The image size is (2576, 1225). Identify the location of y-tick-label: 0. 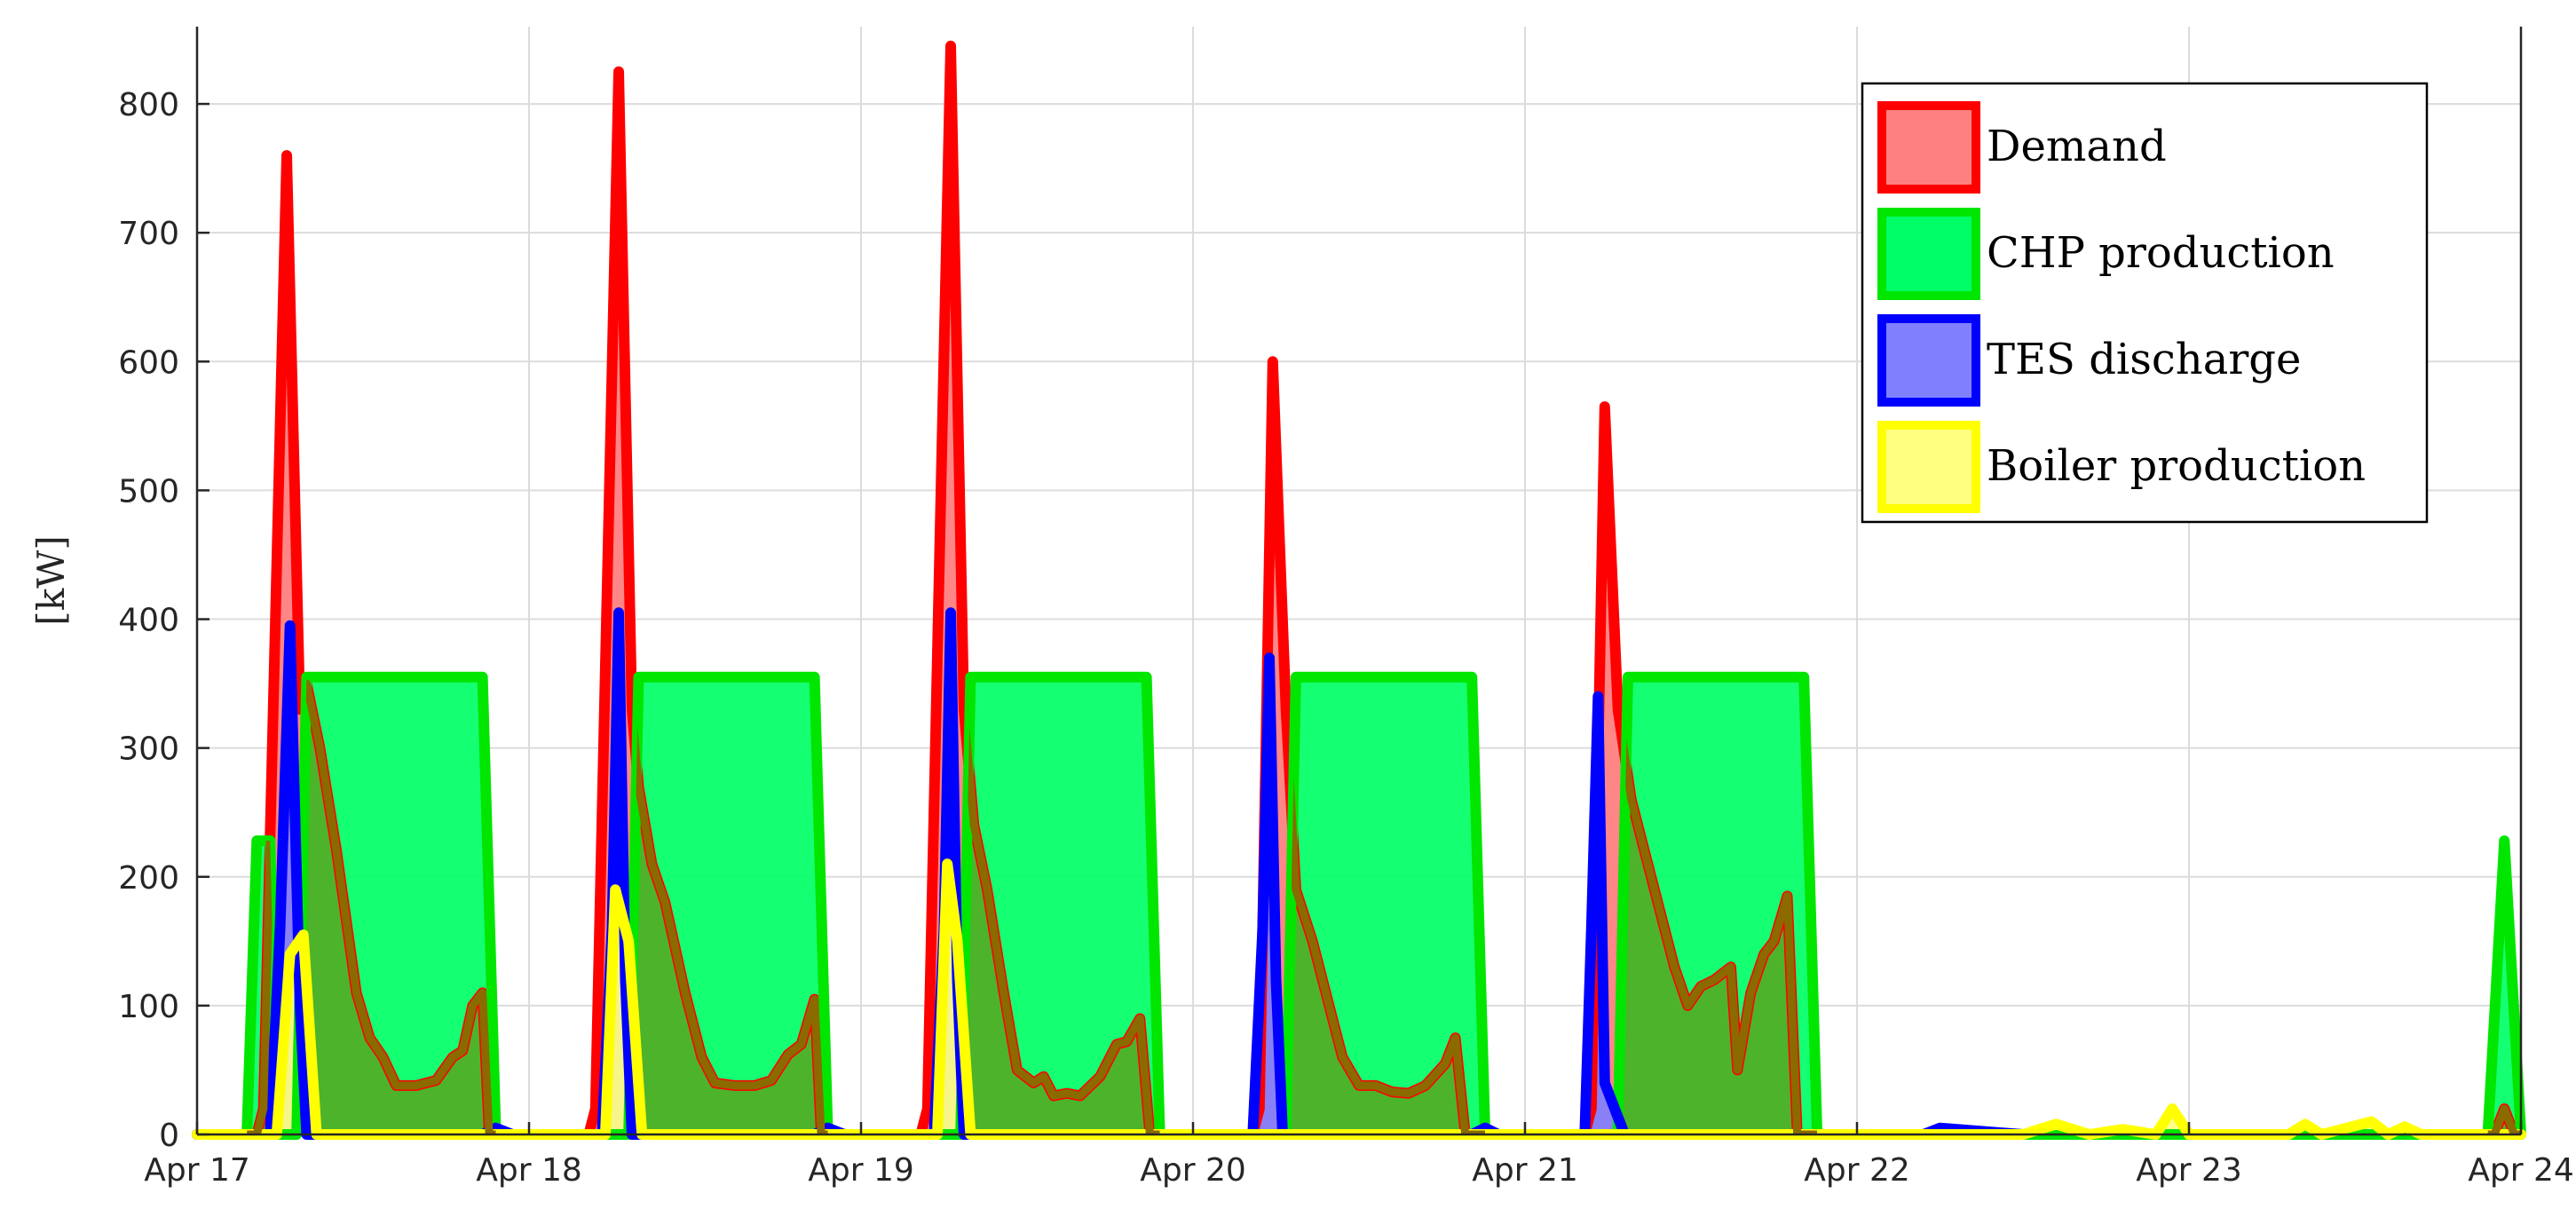
(169, 1136).